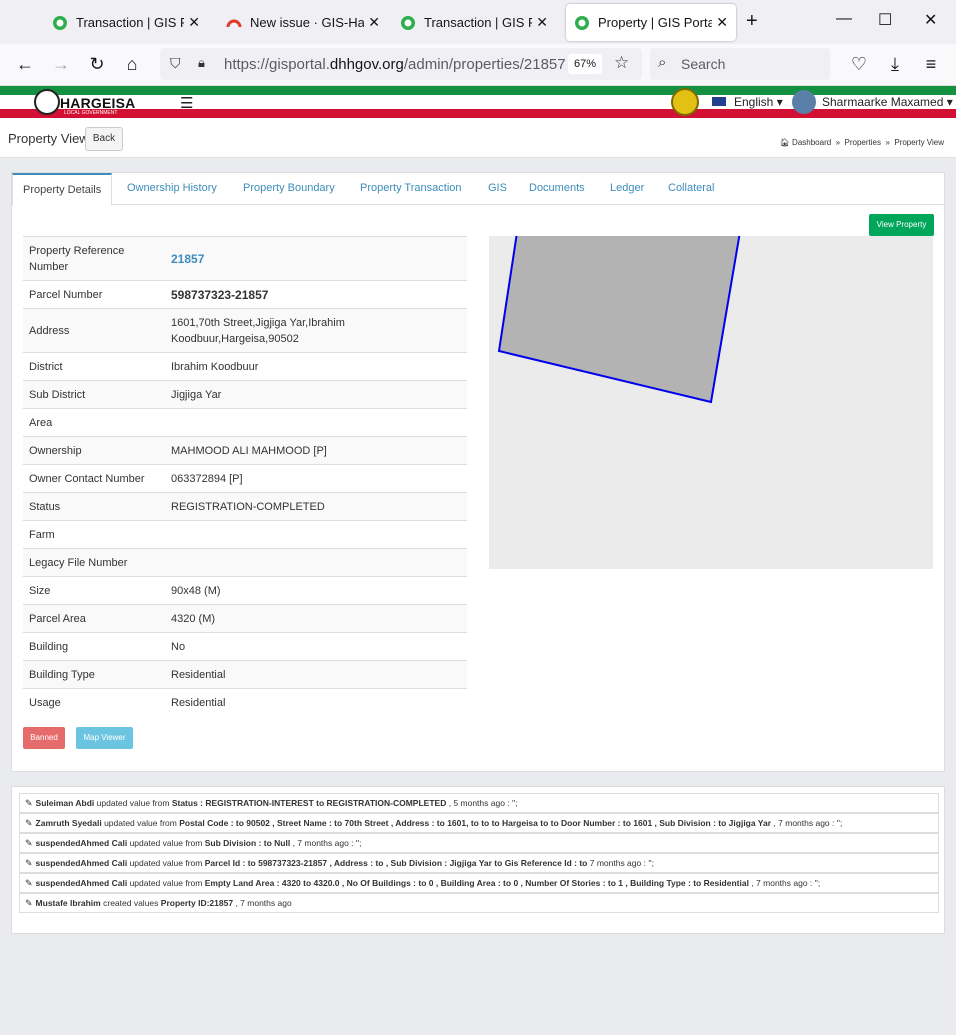  I want to click on tab-ownership-history: Ownership History, so click(172, 188).